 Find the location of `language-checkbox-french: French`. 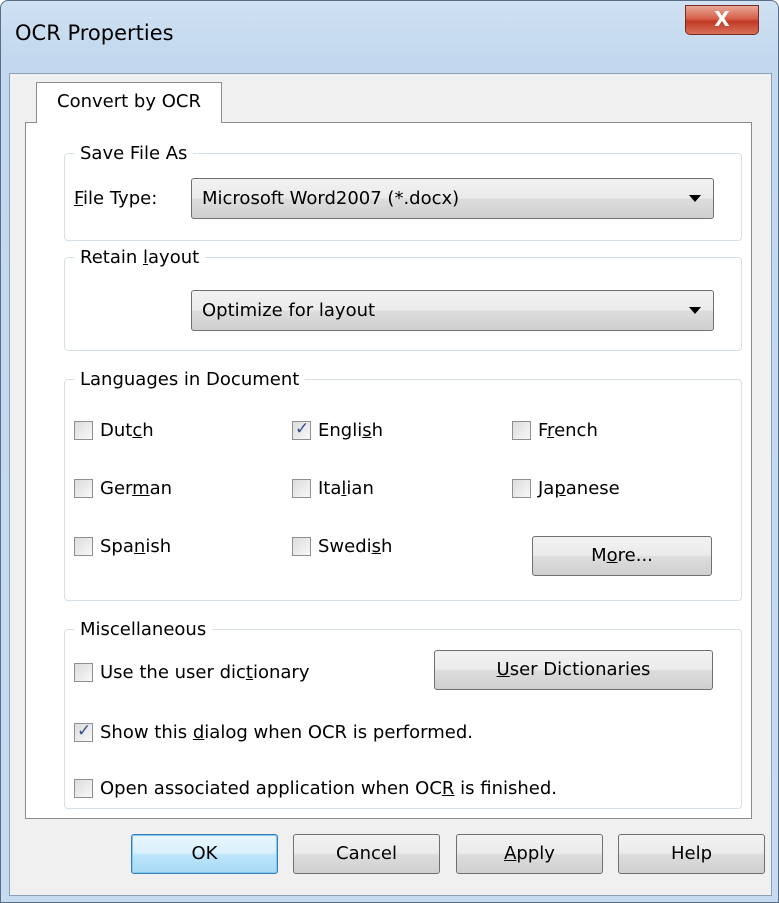

language-checkbox-french: French is located at coordinates (555, 430).